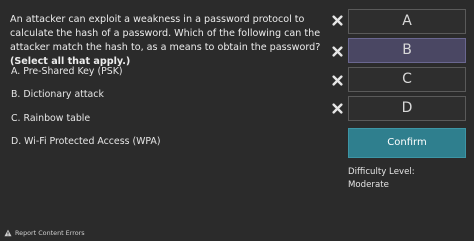  Describe the element at coordinates (50, 233) in the screenshot. I see `report-label: Report Content Errors` at that location.